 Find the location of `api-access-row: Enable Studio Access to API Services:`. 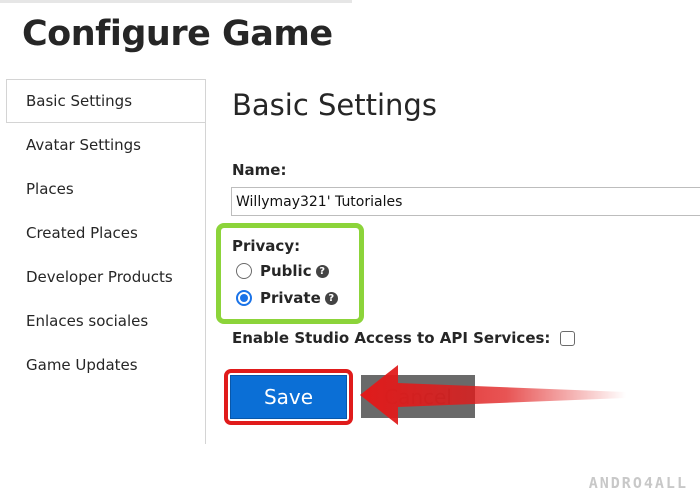

api-access-row: Enable Studio Access to API Services: is located at coordinates (404, 338).